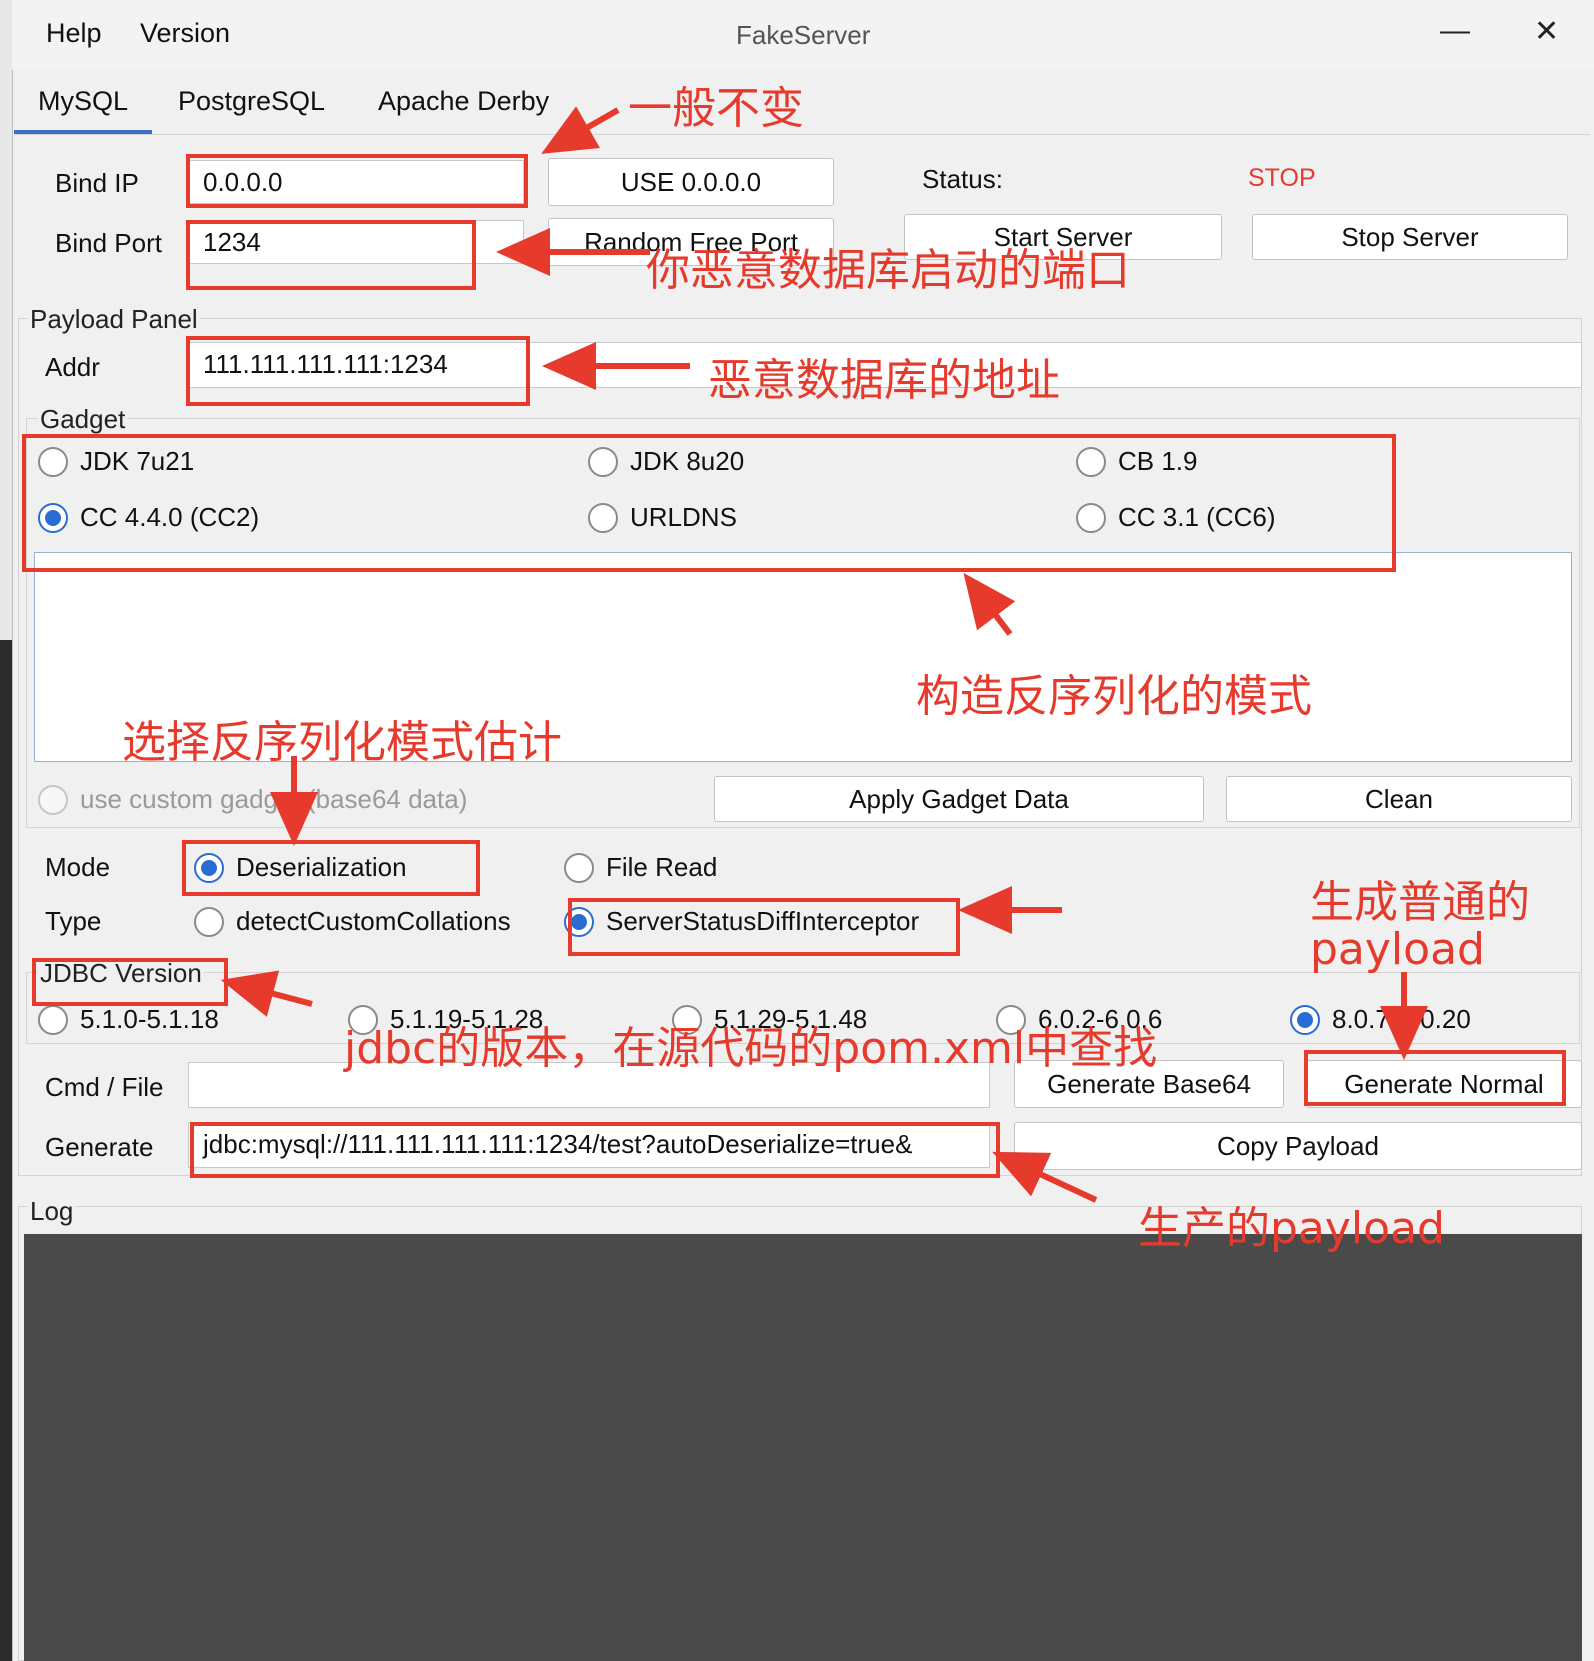  Describe the element at coordinates (1397, 949) in the screenshot. I see `annotation-text: payload` at that location.